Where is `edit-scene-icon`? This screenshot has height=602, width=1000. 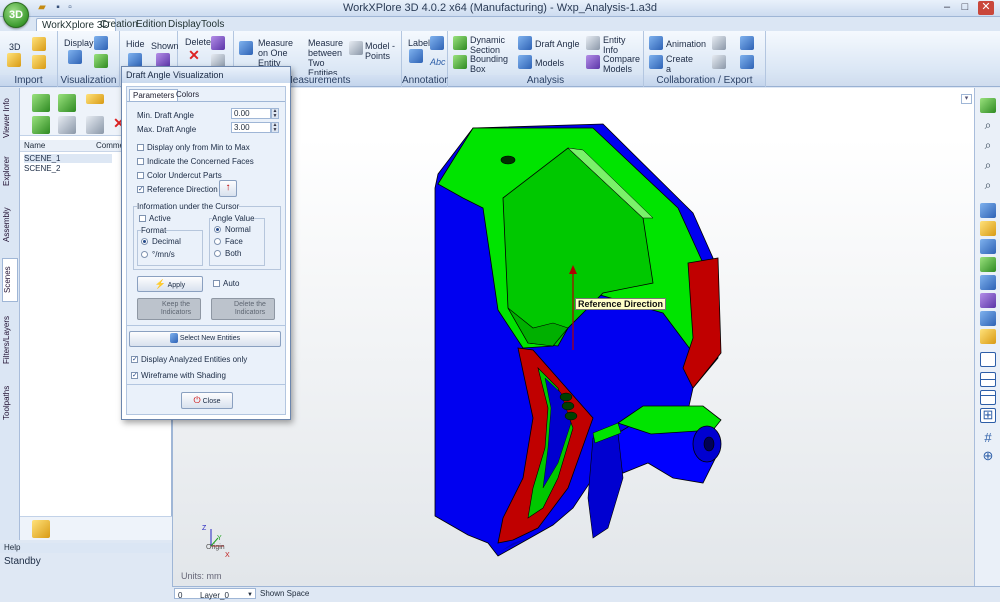 edit-scene-icon is located at coordinates (67, 103).